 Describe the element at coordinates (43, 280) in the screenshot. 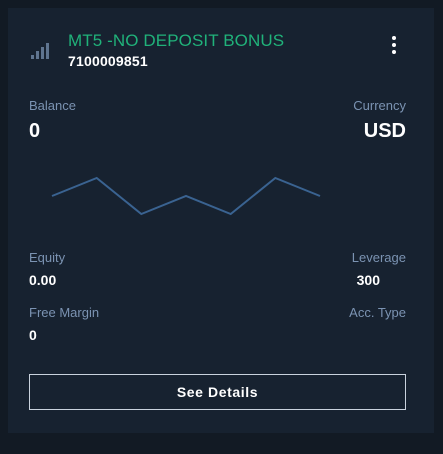

I see `equity-value: 0.00` at that location.